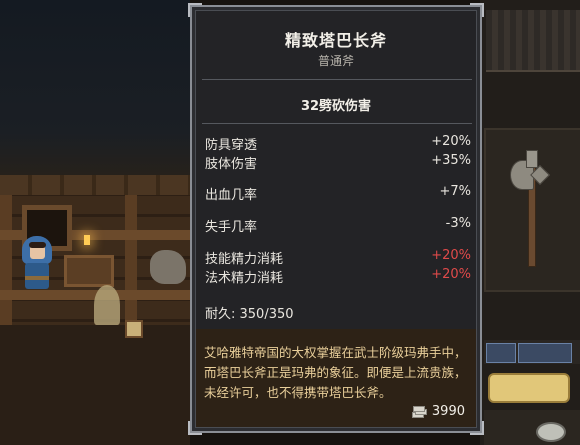  Describe the element at coordinates (87, 240) in the screenshot. I see `lamp-icon` at that location.